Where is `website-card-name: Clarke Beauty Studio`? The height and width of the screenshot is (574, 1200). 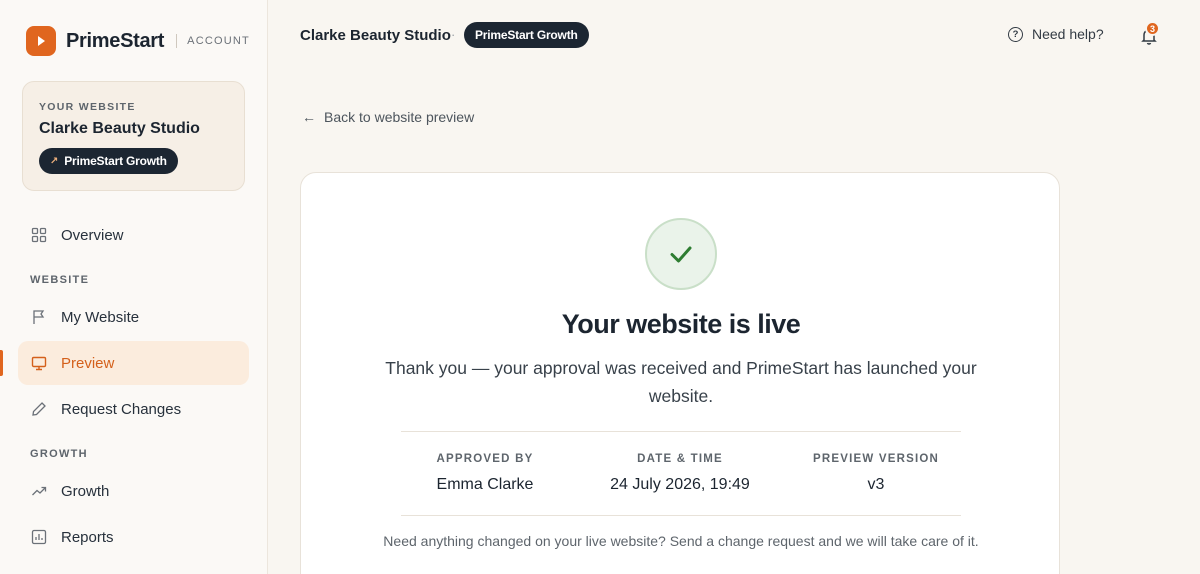 website-card-name: Clarke Beauty Studio is located at coordinates (119, 128).